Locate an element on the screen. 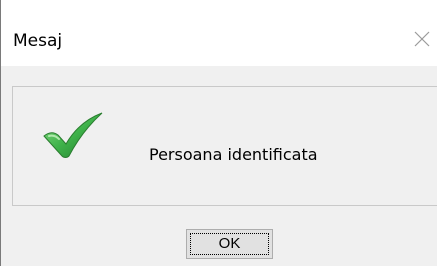  checkmark-icon is located at coordinates (73, 135).